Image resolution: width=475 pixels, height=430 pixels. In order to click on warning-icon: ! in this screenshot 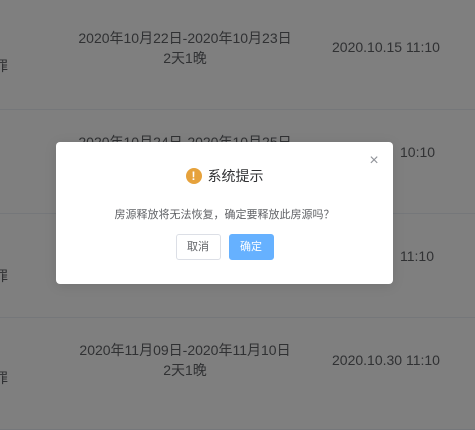, I will do `click(193, 176)`.